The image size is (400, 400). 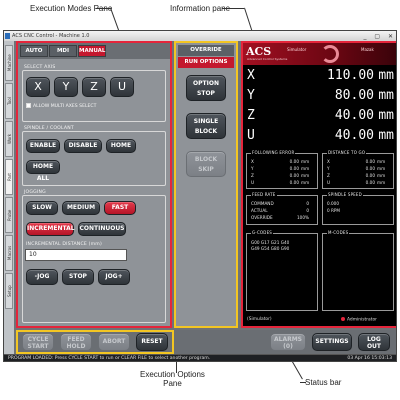 I want to click on feed-hold-button: FEED HOLD, so click(x=76, y=342).